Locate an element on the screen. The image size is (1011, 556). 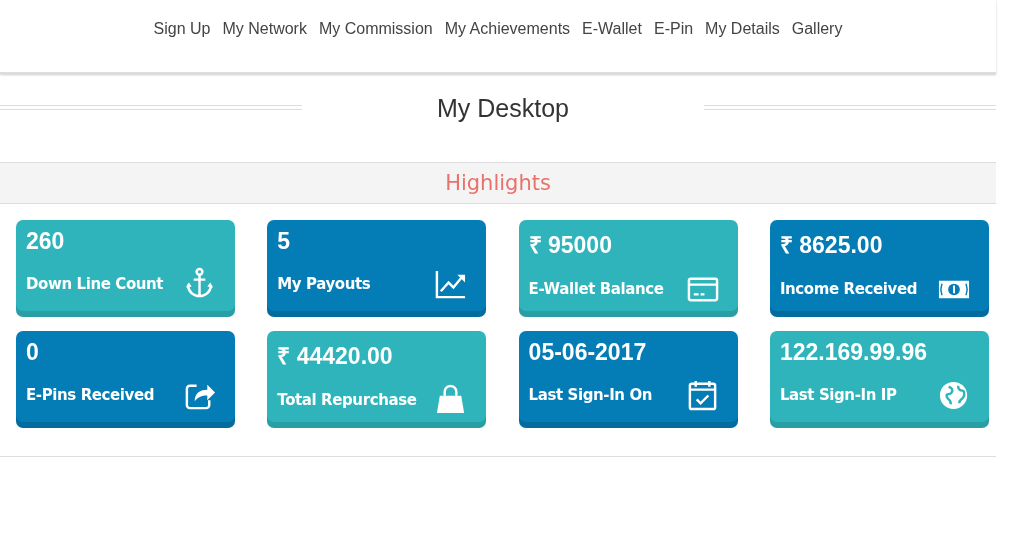
stat-label: Last Sign-In IP is located at coordinates (838, 395).